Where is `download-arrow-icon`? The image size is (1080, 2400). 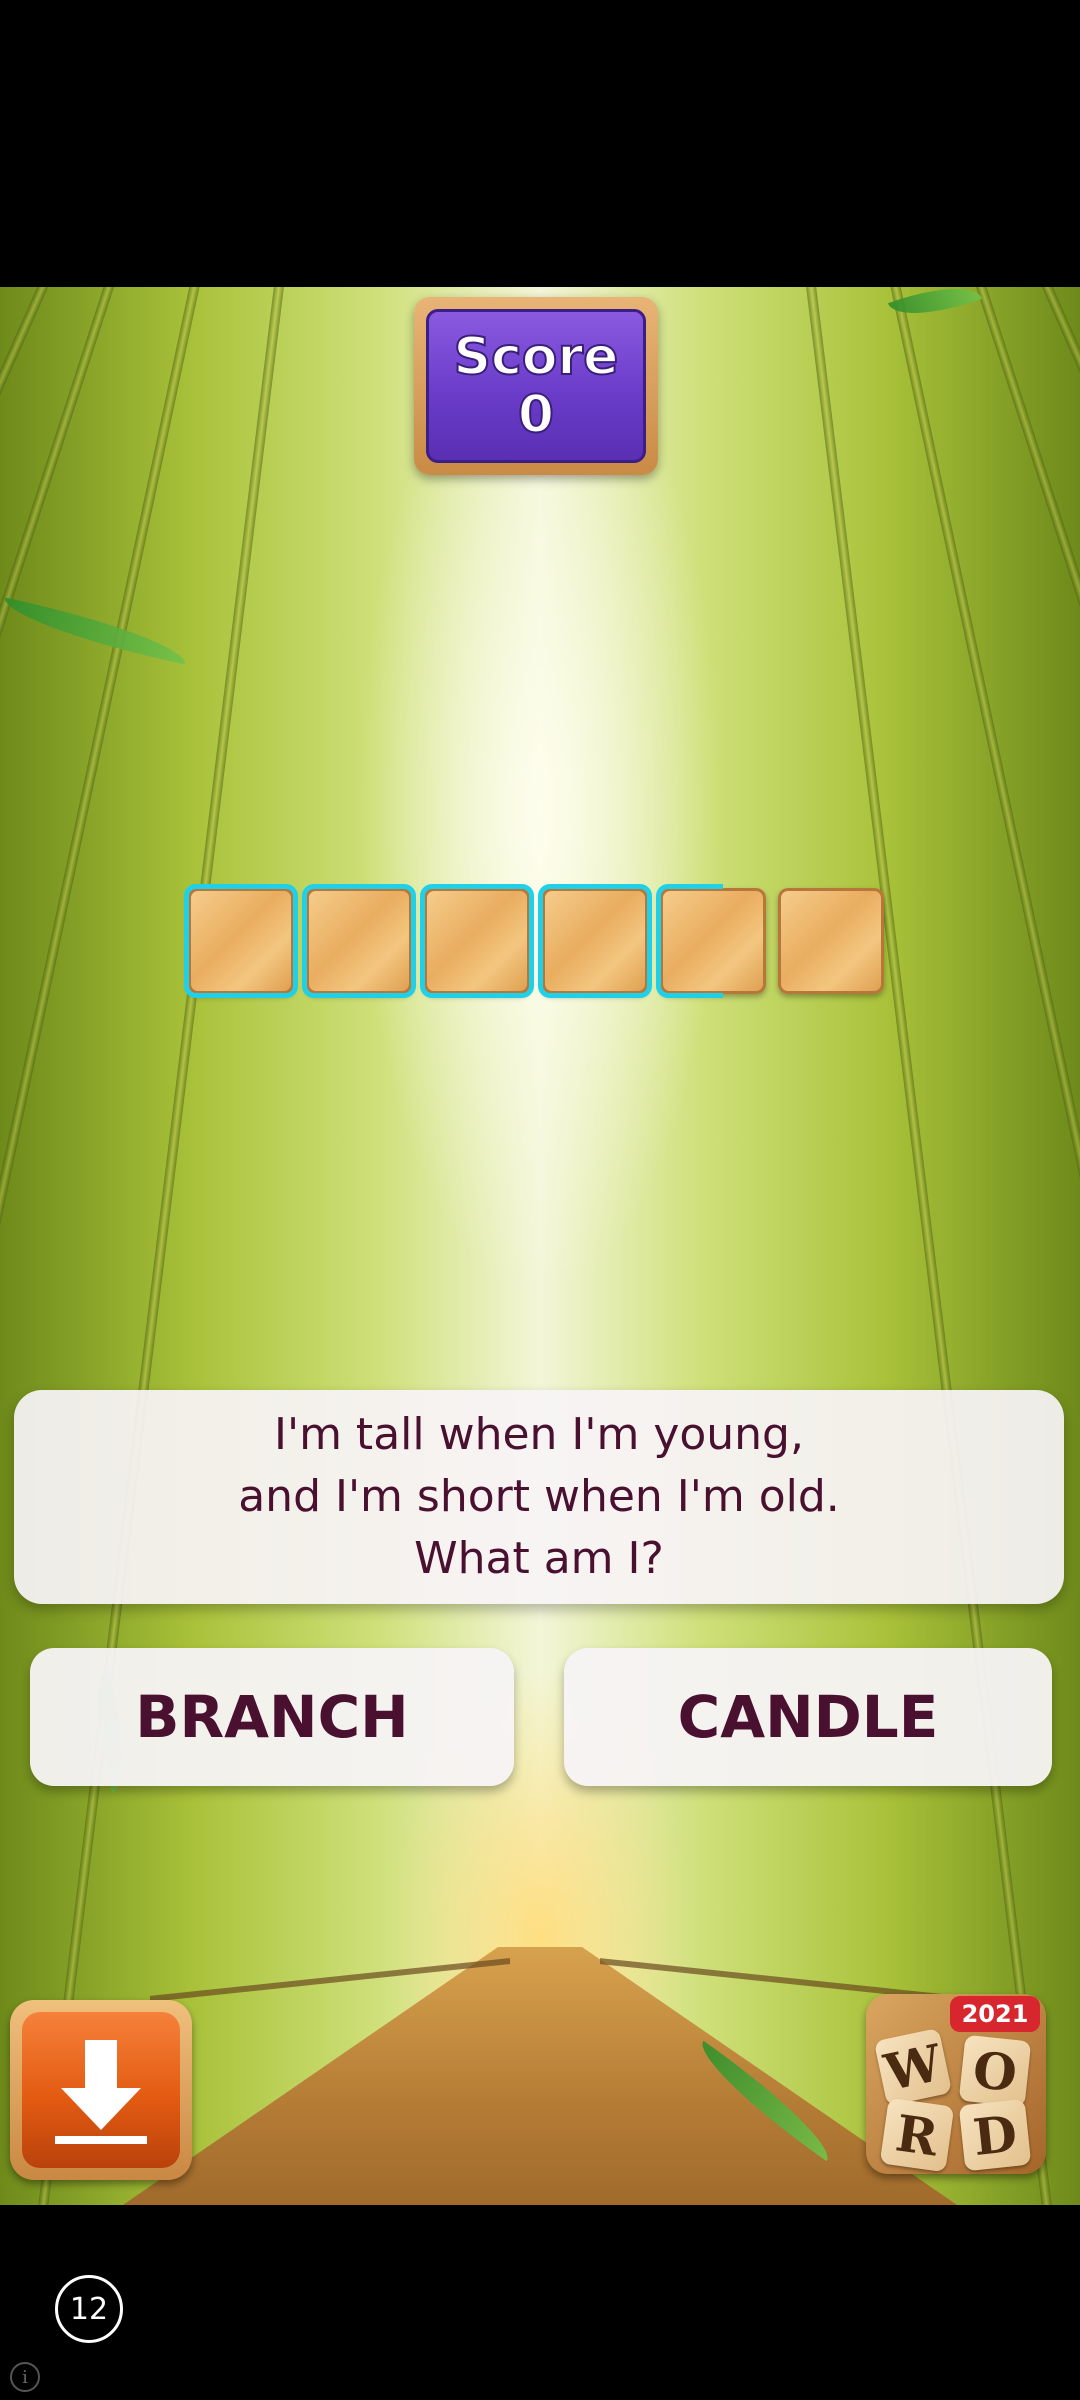 download-arrow-icon is located at coordinates (101, 2092).